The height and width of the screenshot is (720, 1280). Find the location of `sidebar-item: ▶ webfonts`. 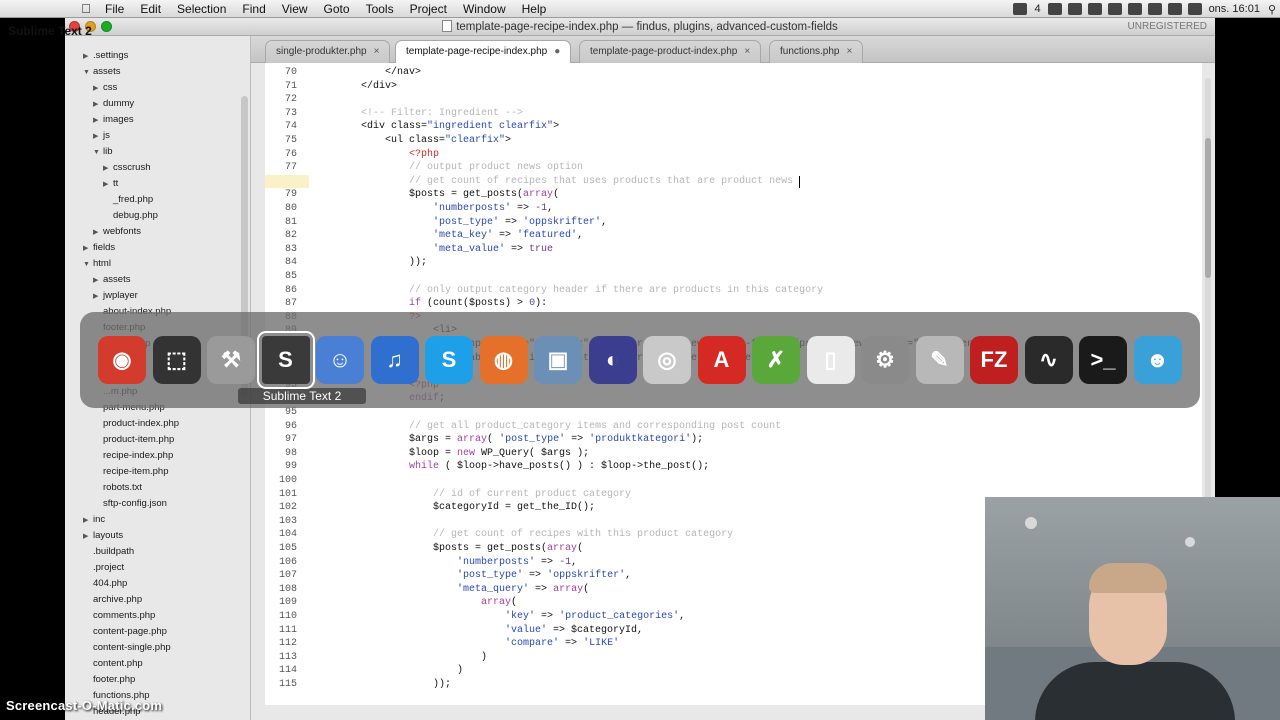

sidebar-item: ▶ webfonts is located at coordinates (117, 232).